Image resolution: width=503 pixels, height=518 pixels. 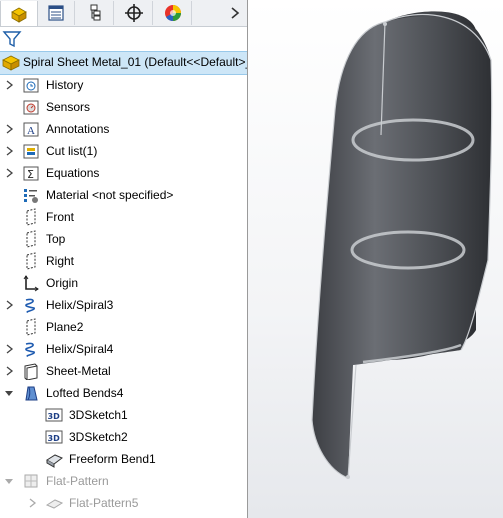 I want to click on tree-item-label: Front, so click(x=60, y=217).